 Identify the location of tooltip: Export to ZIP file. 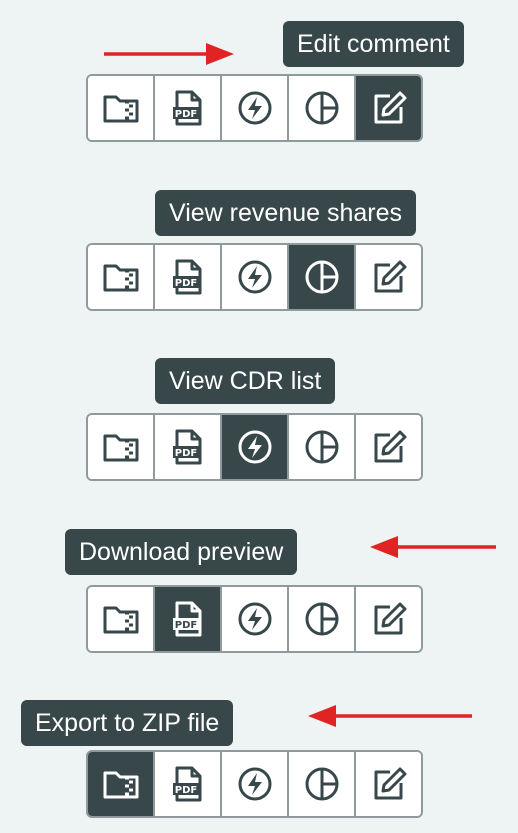
(127, 723).